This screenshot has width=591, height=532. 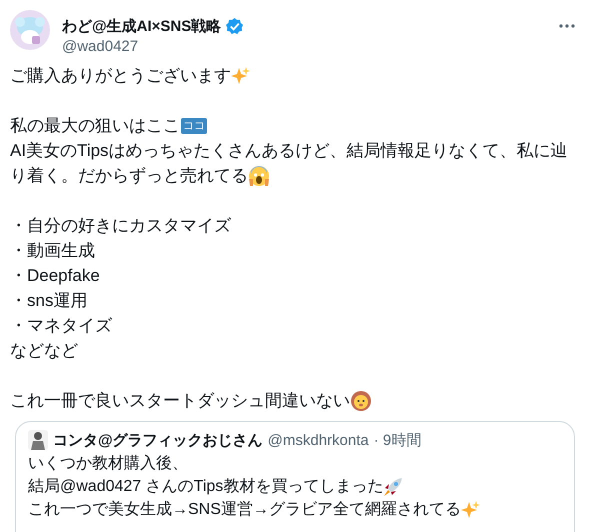 What do you see at coordinates (95, 126) in the screenshot?
I see `tweet-text-line: 私の最大の狙いはここ` at bounding box center [95, 126].